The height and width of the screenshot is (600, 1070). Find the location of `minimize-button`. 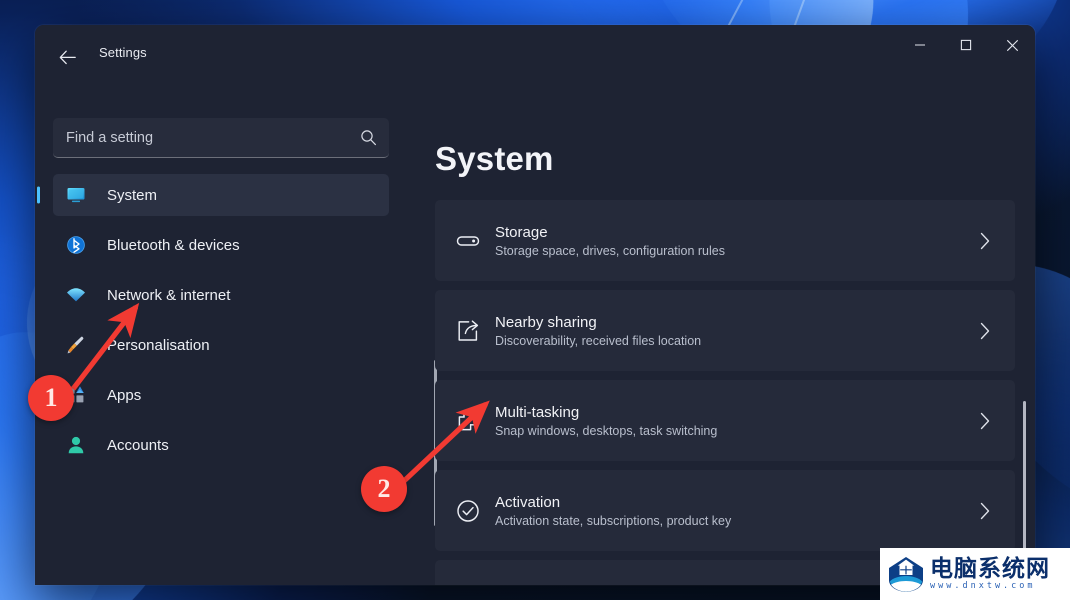

minimize-button is located at coordinates (920, 45).